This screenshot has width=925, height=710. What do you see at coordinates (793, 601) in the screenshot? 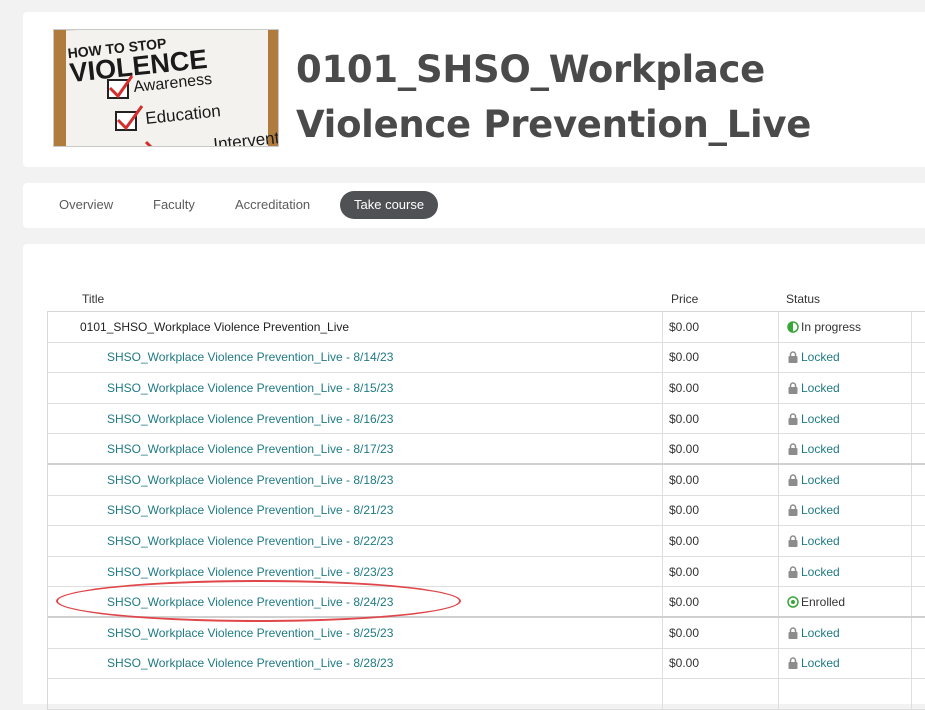
I see `enrolled-icon` at bounding box center [793, 601].